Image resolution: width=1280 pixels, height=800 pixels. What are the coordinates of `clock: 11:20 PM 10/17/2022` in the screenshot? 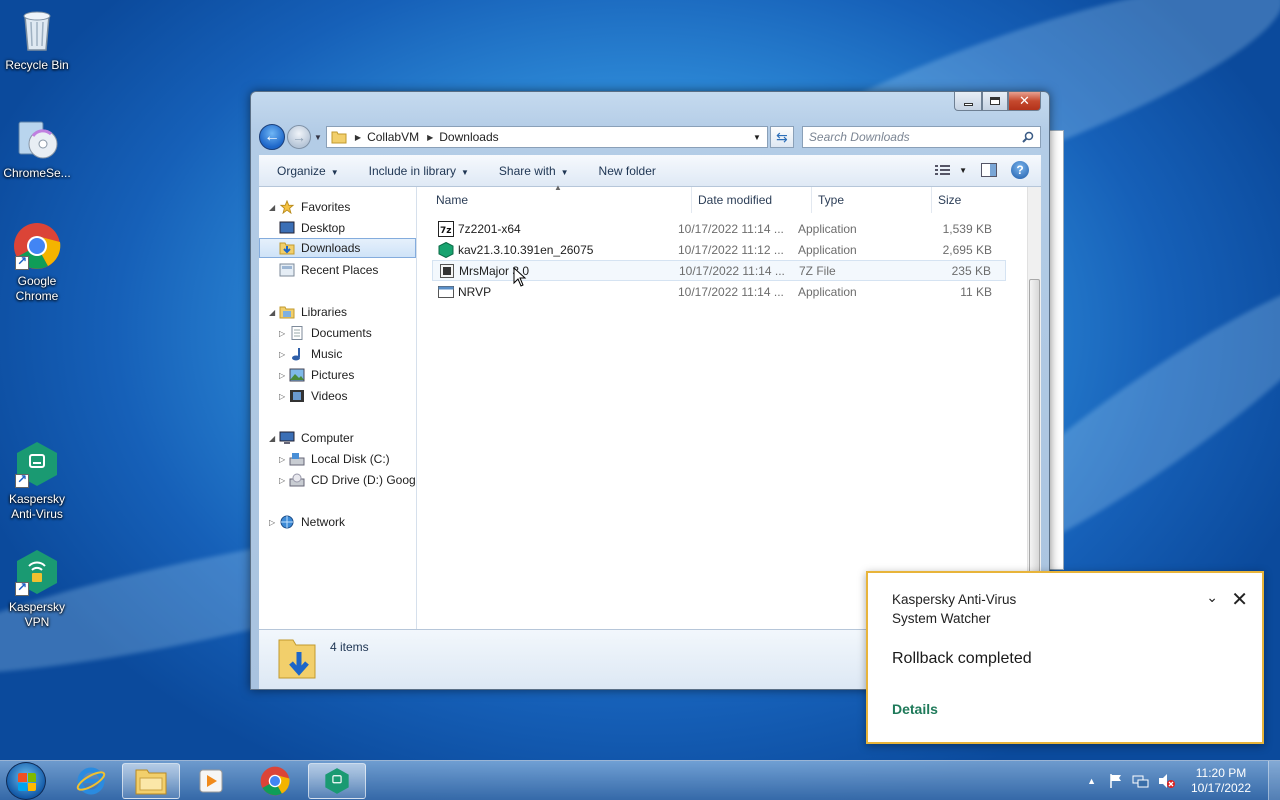 It's located at (1221, 781).